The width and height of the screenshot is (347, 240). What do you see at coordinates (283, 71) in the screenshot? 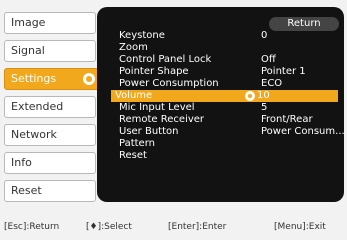
I see `menu-item-value: Pointer 1` at bounding box center [283, 71].